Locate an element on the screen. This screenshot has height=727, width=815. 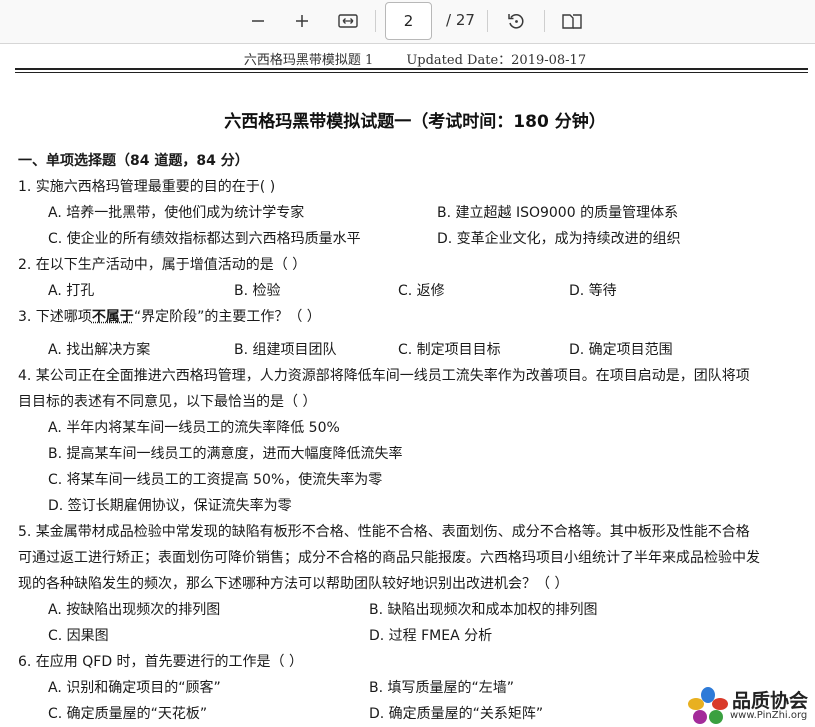
flower-logo-icon is located at coordinates (708, 705).